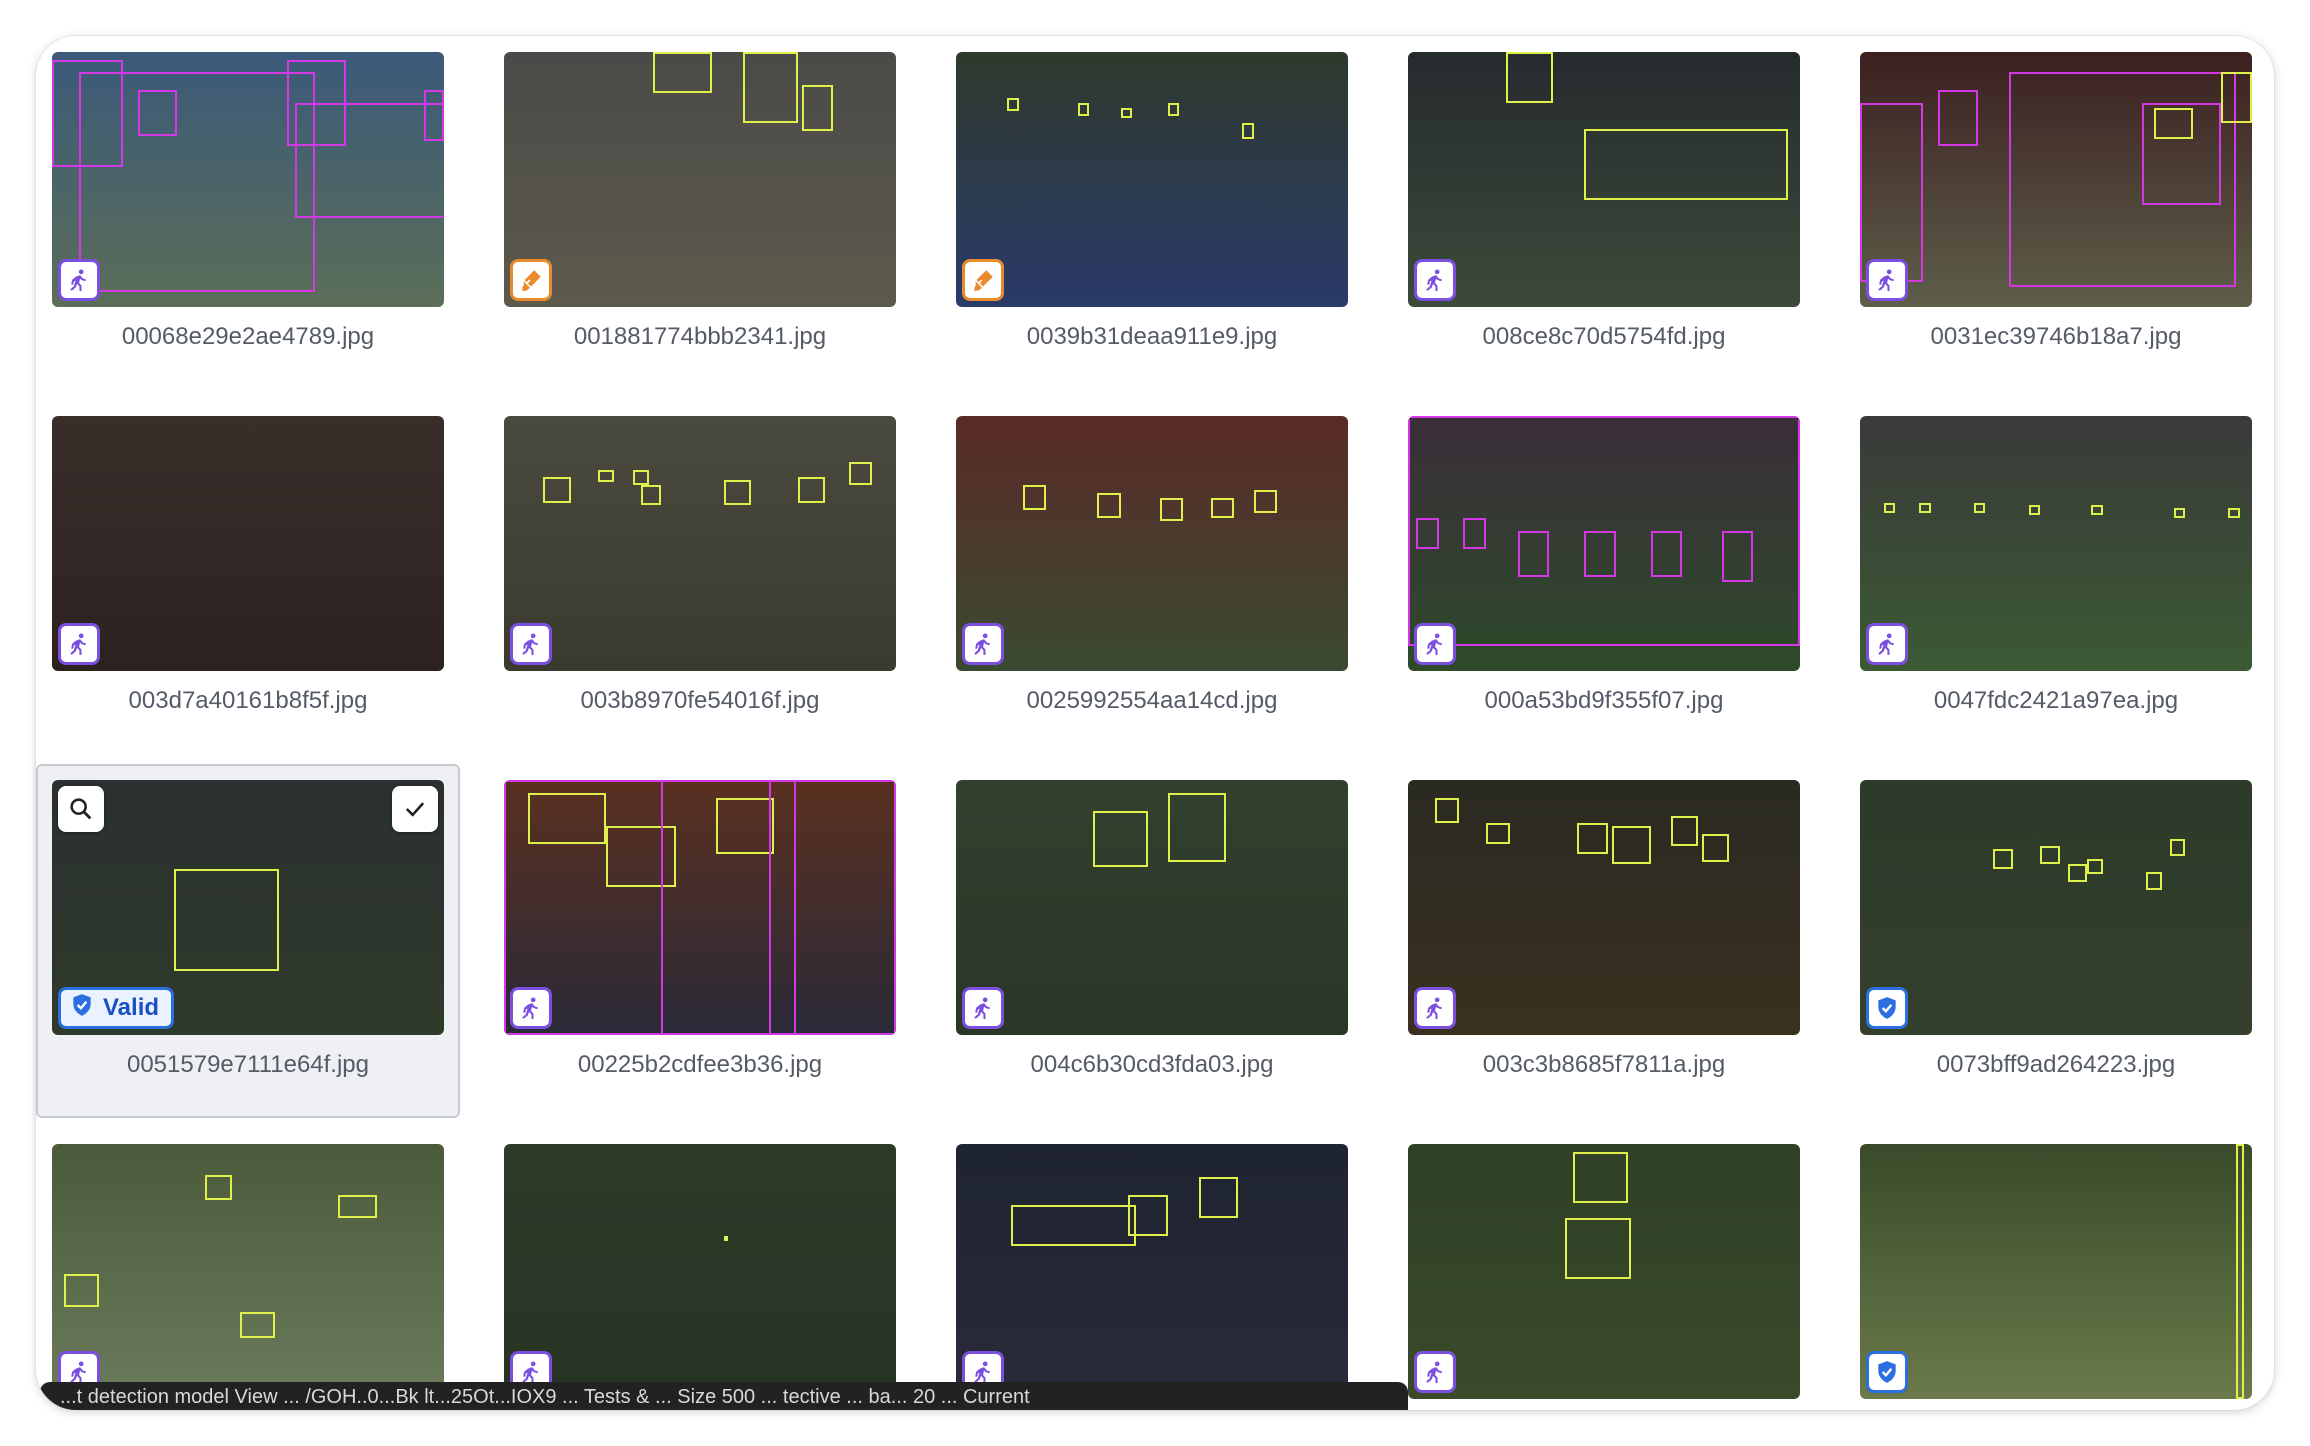 The height and width of the screenshot is (1446, 2310). I want to click on image-filename: 003b8970fe54016f.jpg, so click(700, 700).